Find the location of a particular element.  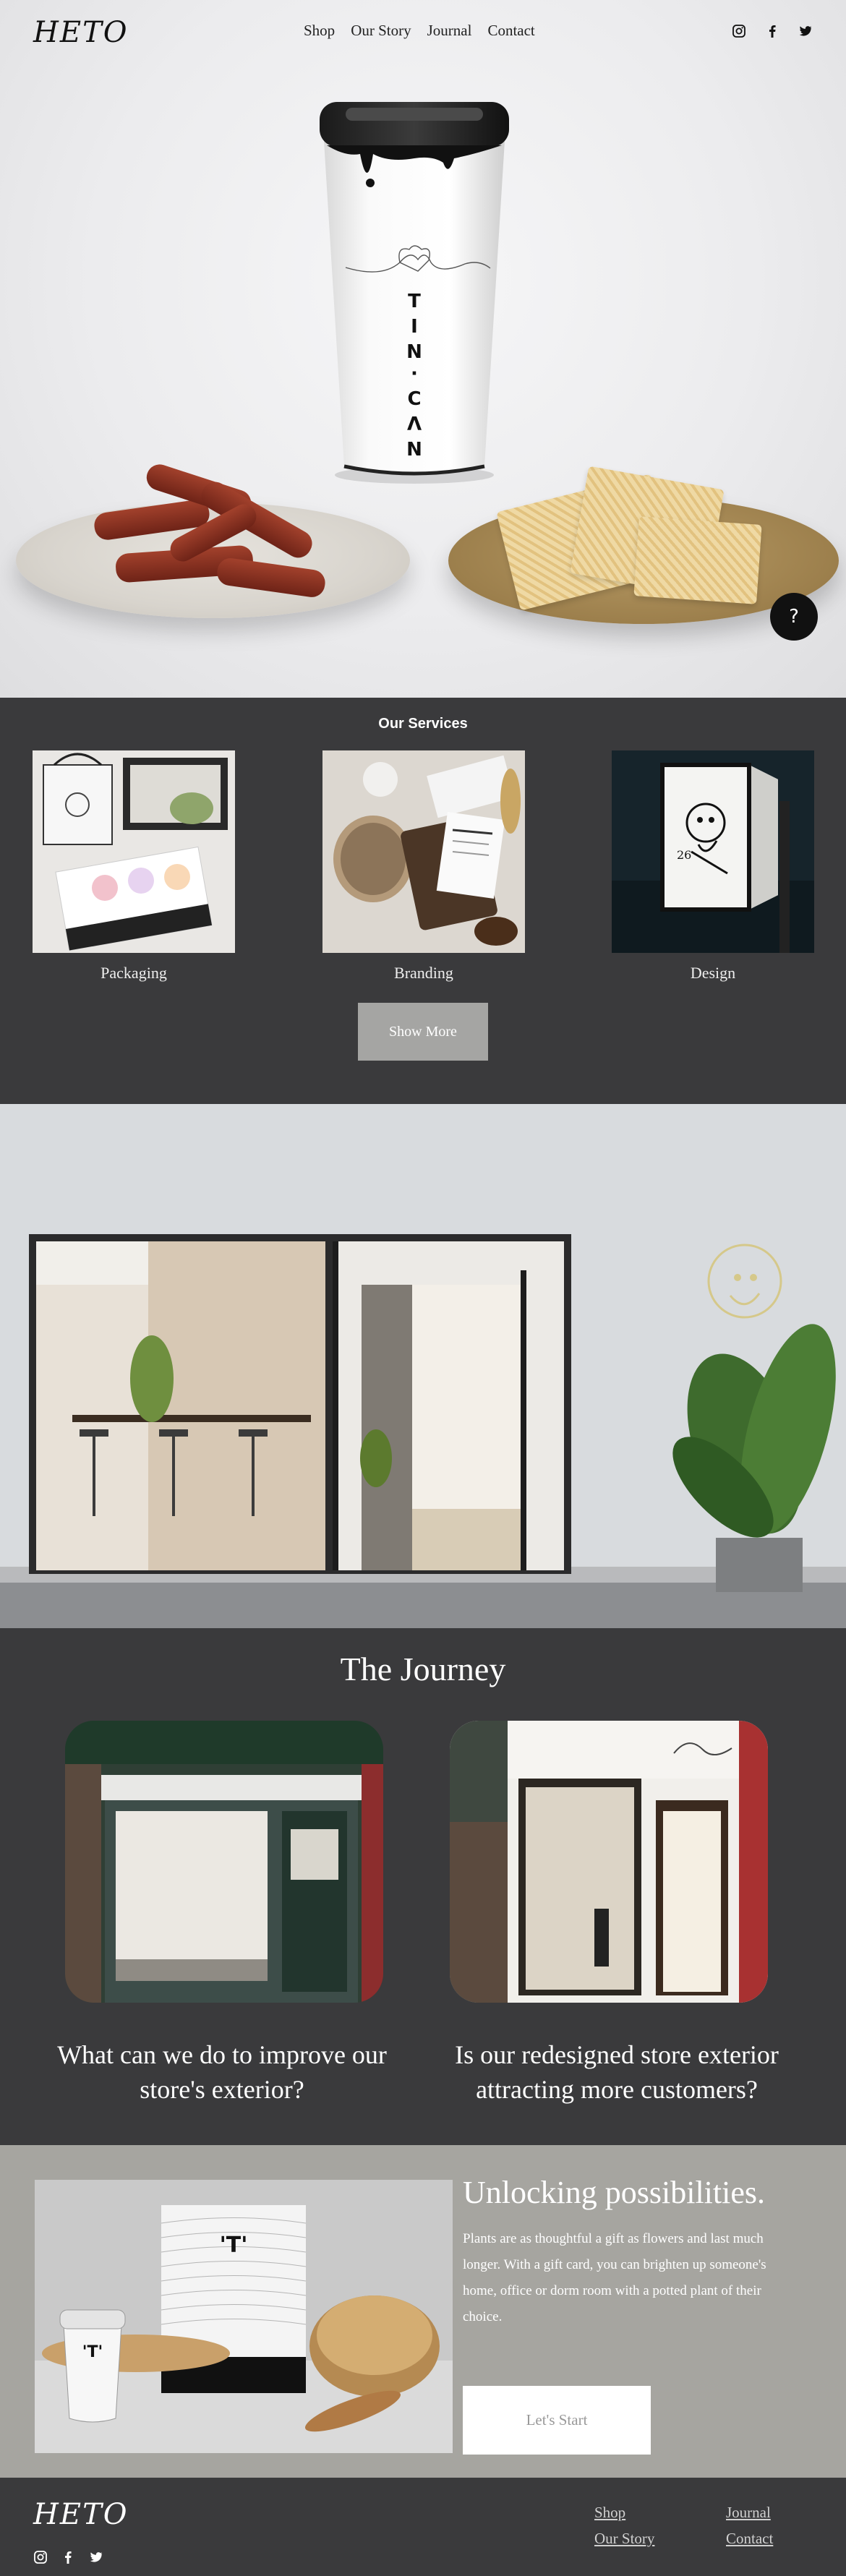

show-more-button: Show More is located at coordinates (423, 1032).